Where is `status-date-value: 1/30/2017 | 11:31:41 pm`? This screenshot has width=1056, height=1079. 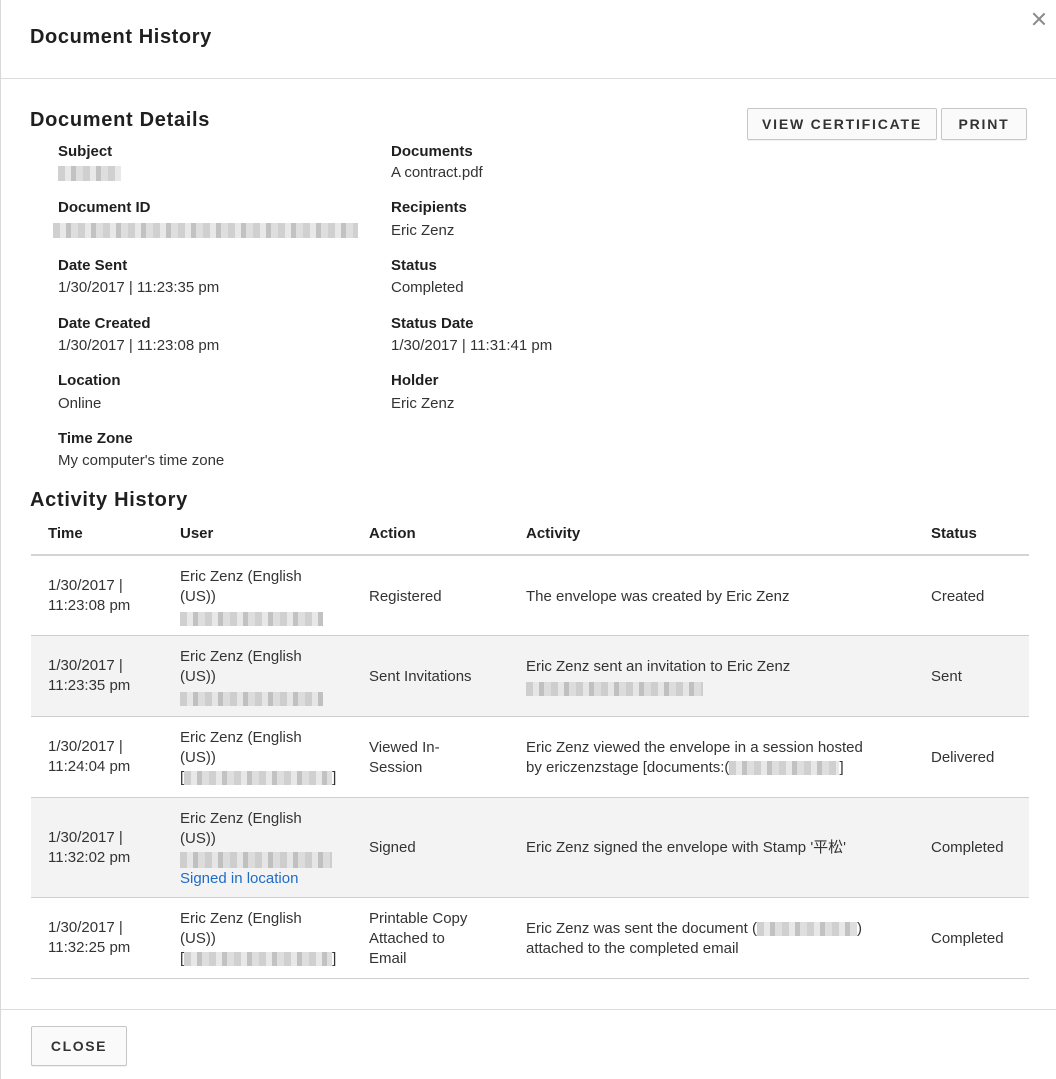
status-date-value: 1/30/2017 | 11:31:41 pm is located at coordinates (472, 345).